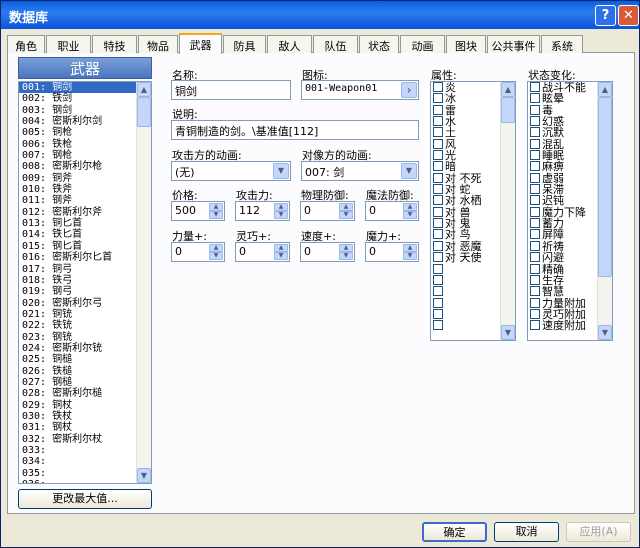  I want to click on price-spinner: 500 ▲ ▼, so click(198, 211).